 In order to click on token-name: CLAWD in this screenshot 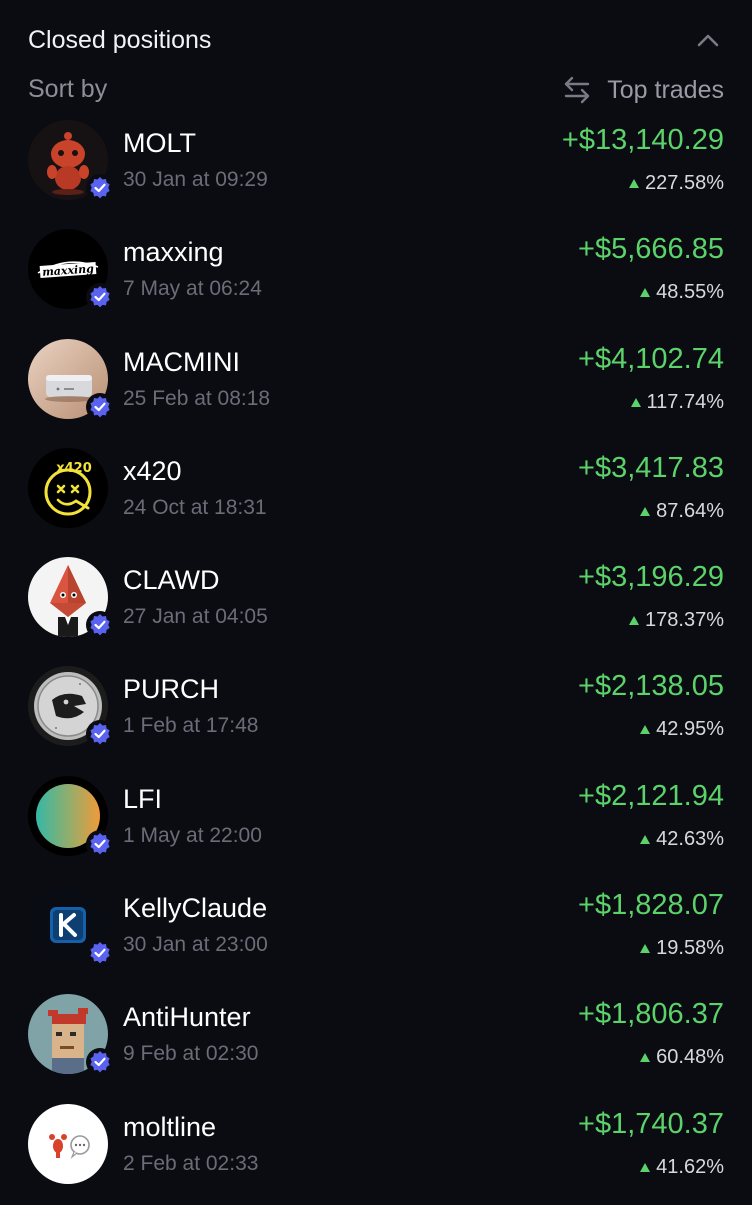, I will do `click(171, 580)`.